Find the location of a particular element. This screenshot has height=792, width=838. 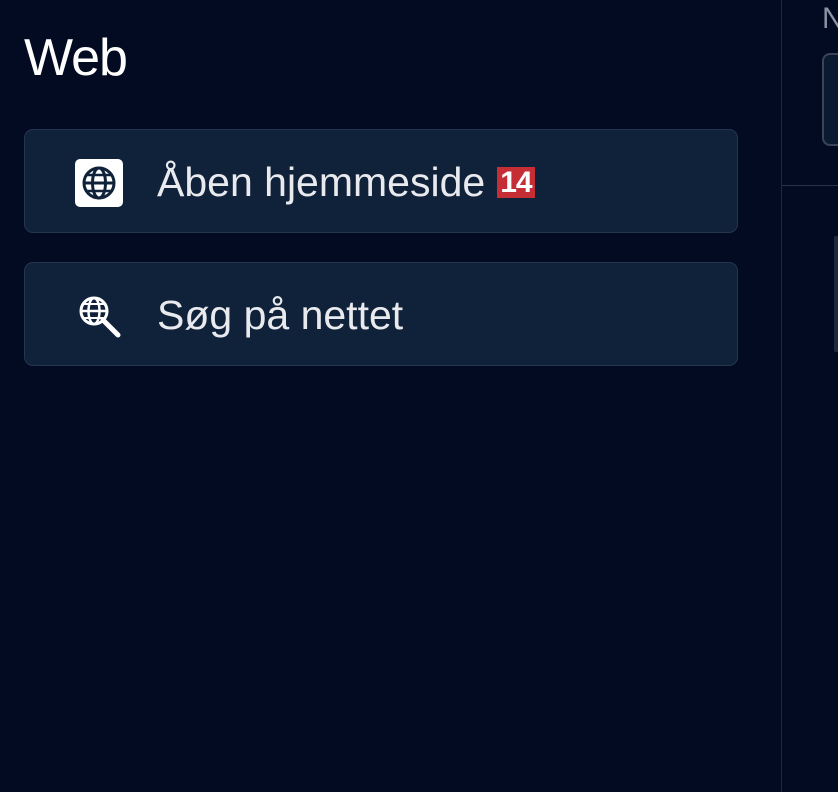

section-title: Web is located at coordinates (76, 58).